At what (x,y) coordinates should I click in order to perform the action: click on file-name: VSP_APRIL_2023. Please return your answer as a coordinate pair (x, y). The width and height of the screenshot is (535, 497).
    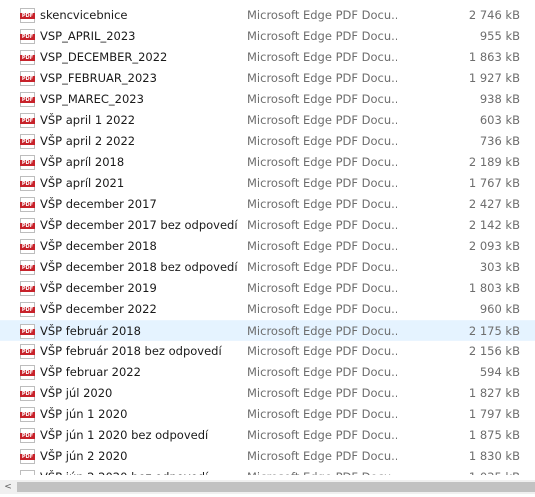
    Looking at the image, I should click on (87, 36).